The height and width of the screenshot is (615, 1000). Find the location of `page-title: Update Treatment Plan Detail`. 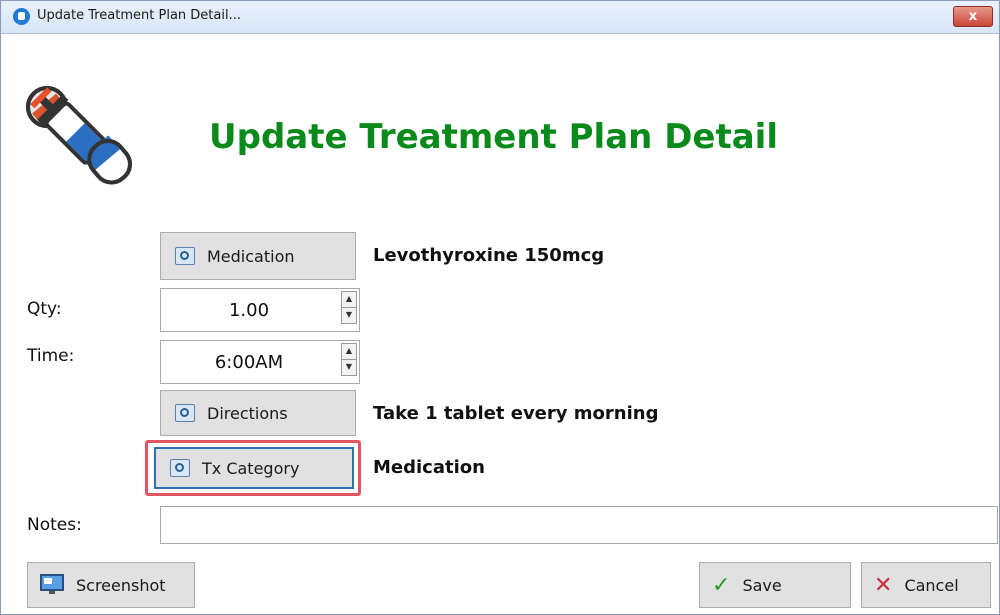

page-title: Update Treatment Plan Detail is located at coordinates (493, 137).